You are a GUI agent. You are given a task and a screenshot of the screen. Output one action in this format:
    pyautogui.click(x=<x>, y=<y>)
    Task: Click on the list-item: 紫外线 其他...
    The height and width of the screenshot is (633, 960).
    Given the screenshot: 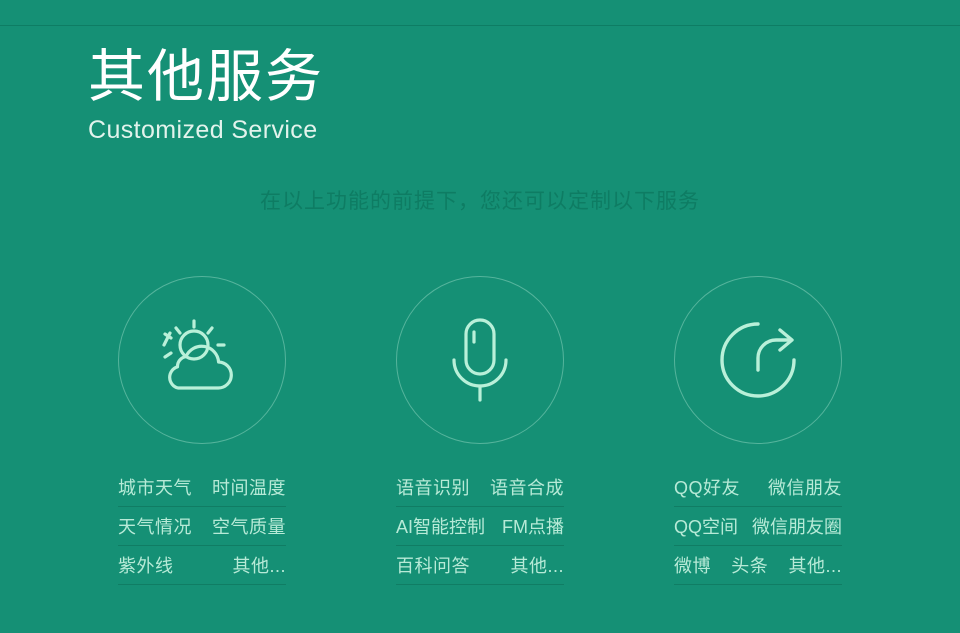 What is the action you would take?
    pyautogui.click(x=202, y=565)
    